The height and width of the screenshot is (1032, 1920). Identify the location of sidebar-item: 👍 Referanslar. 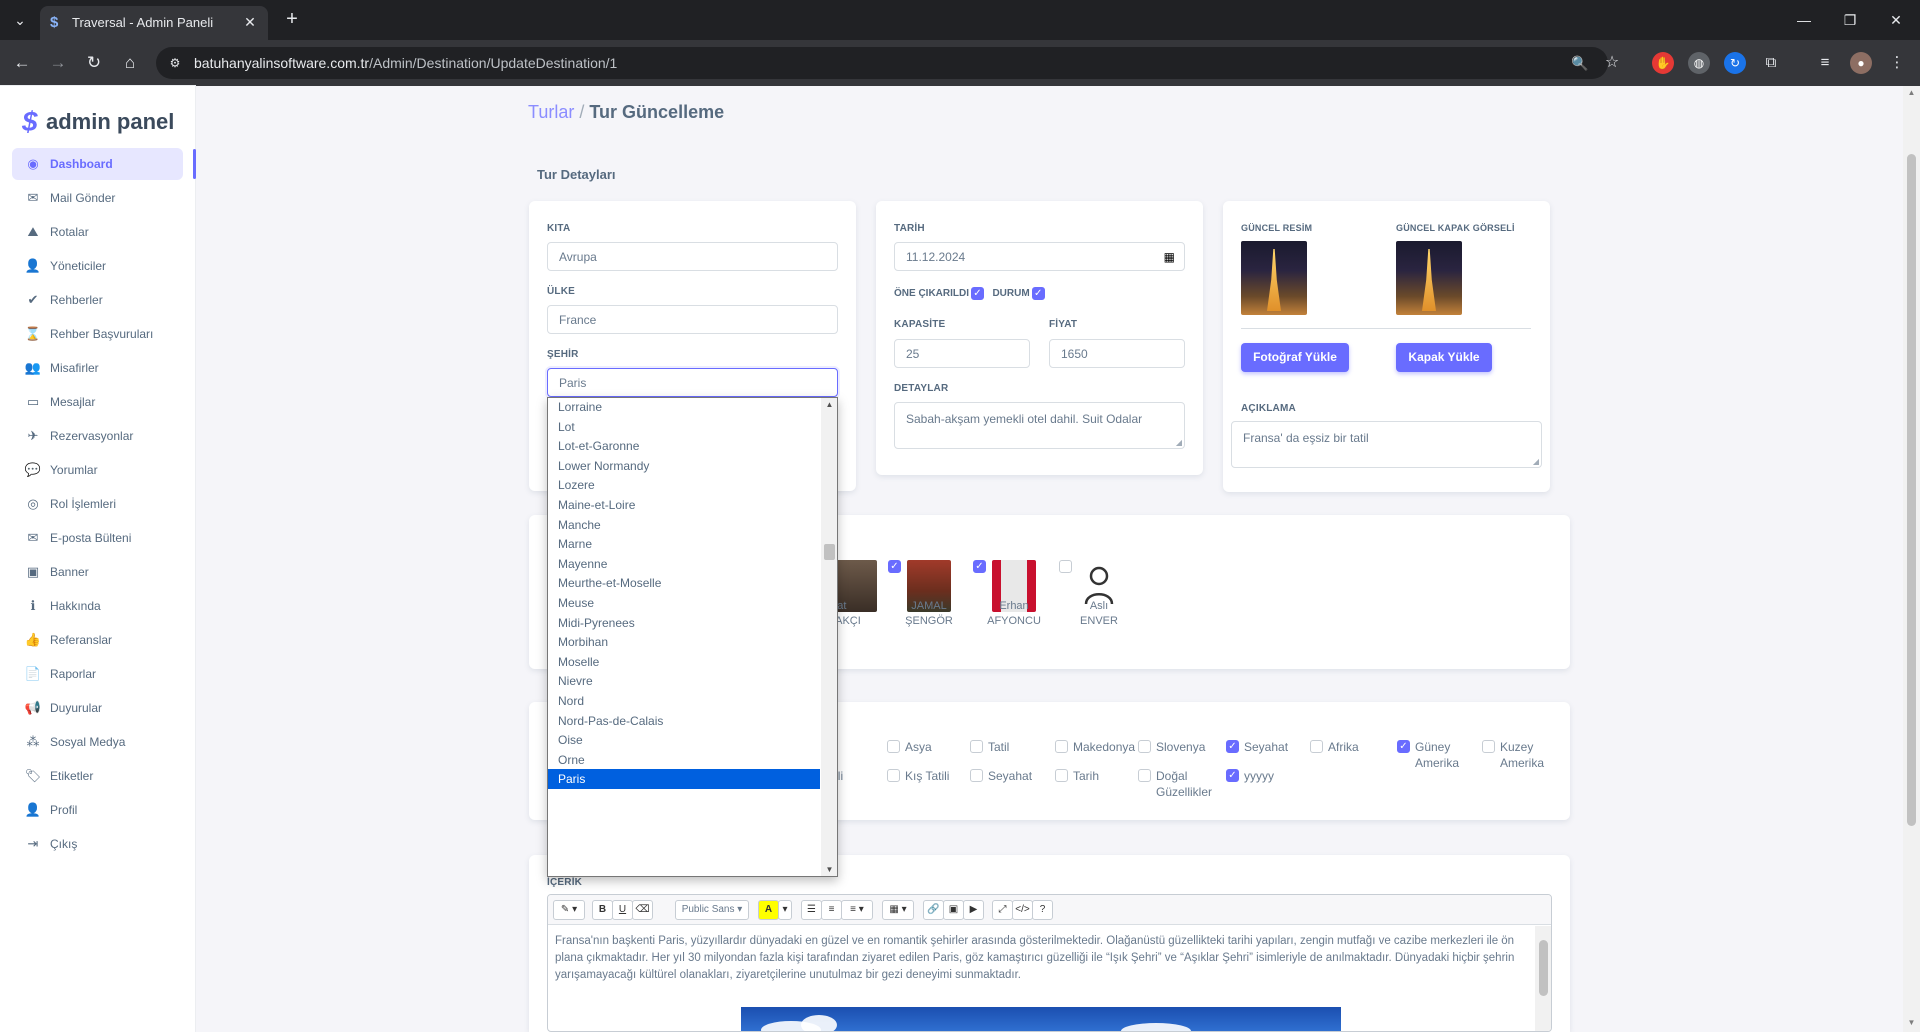
(103, 640).